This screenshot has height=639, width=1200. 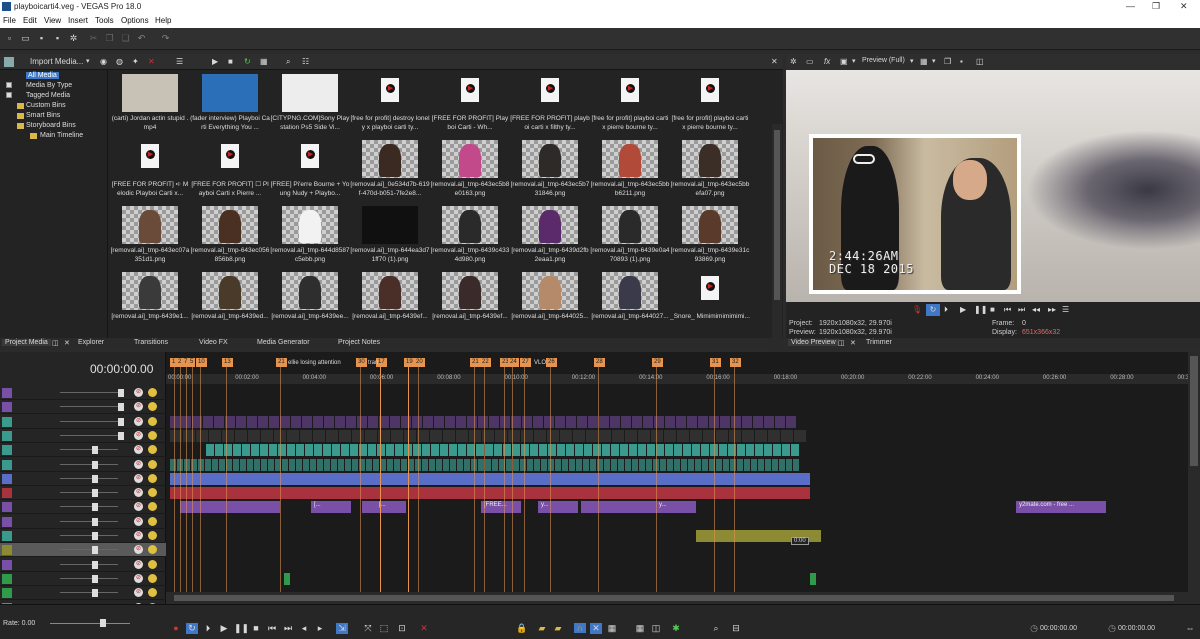 What do you see at coordinates (1021, 310) in the screenshot?
I see `go-end-icon: ⏭` at bounding box center [1021, 310].